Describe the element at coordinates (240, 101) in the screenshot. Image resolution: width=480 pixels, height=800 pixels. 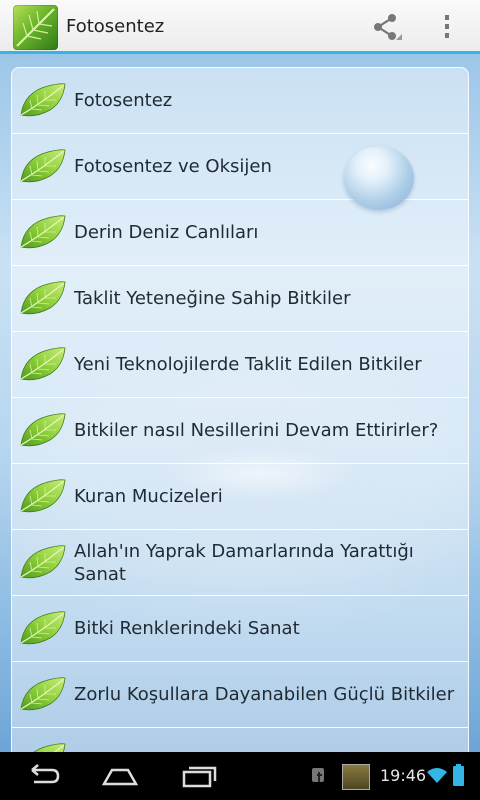
I see `list-item: Fotosentez` at that location.